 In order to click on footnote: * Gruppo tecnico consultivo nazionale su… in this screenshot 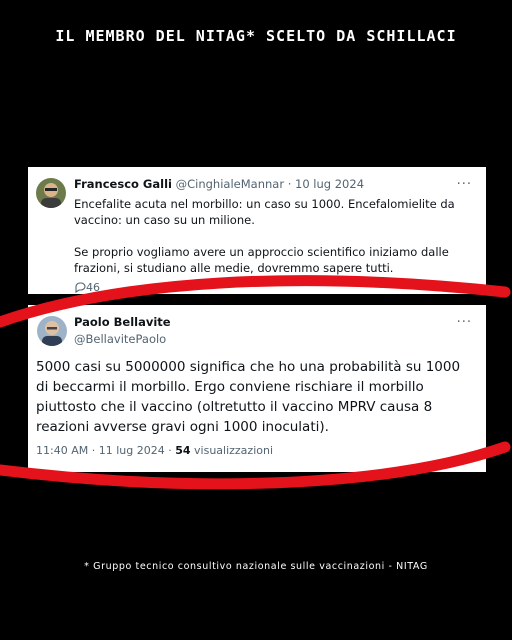, I will do `click(256, 566)`.